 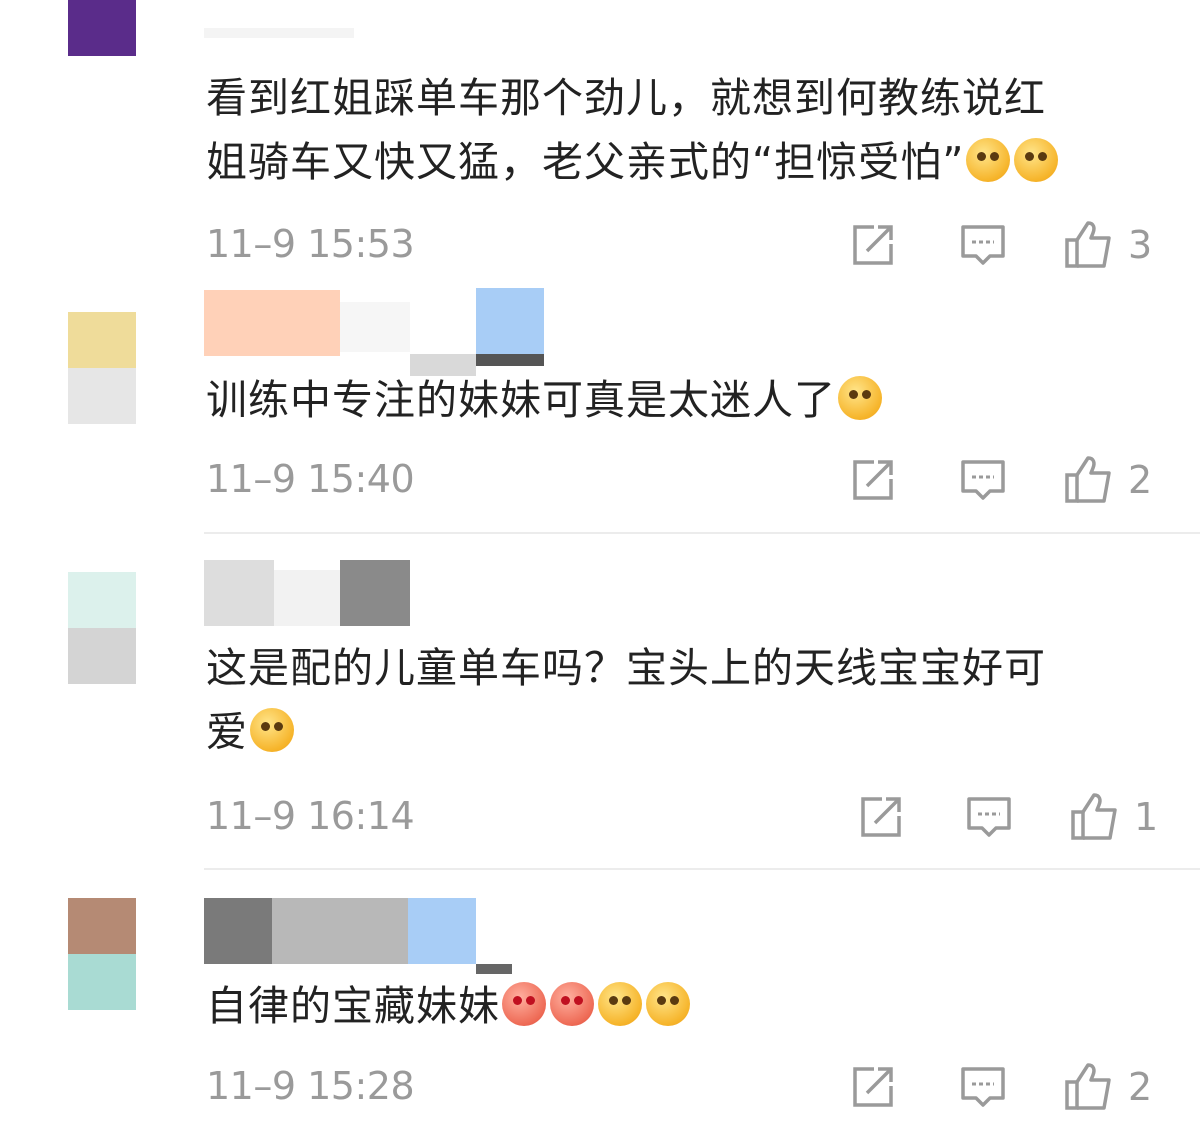 I want to click on kiss-emoji, so click(x=272, y=730).